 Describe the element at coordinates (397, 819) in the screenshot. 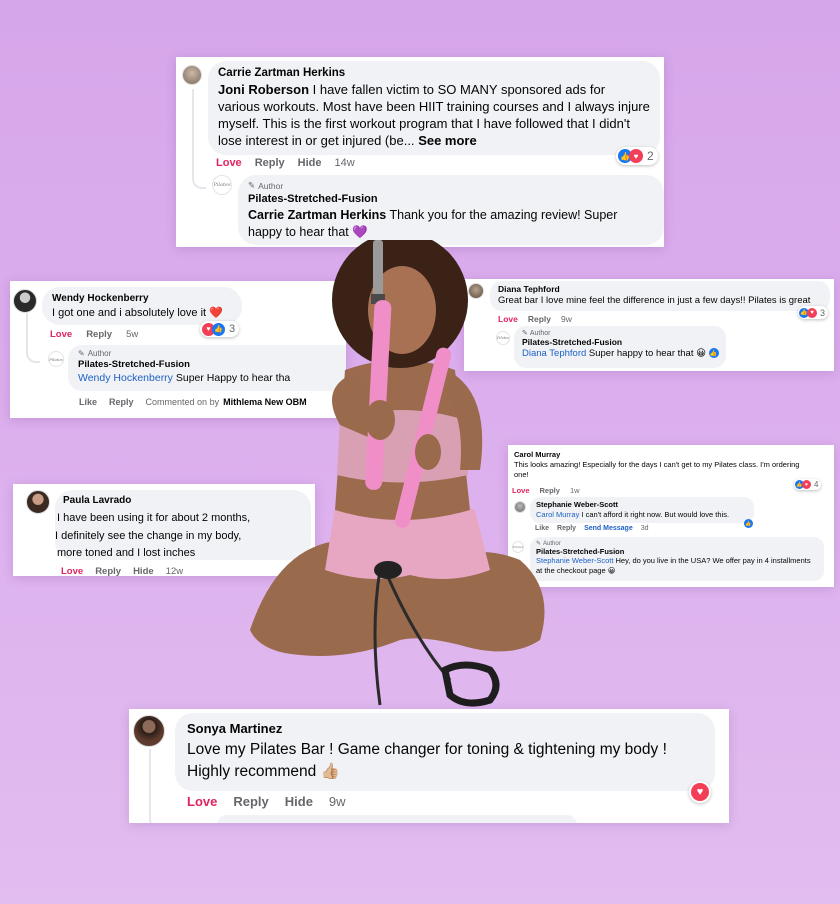

I see `reply-bubble-preview` at that location.